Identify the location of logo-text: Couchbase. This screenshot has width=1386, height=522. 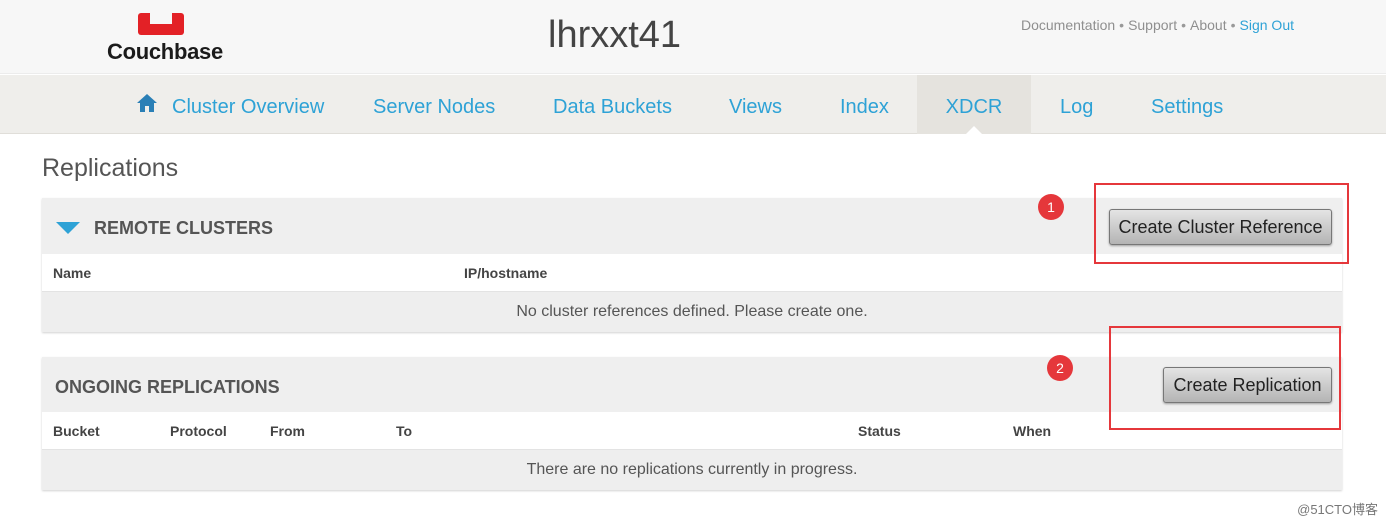
(165, 51).